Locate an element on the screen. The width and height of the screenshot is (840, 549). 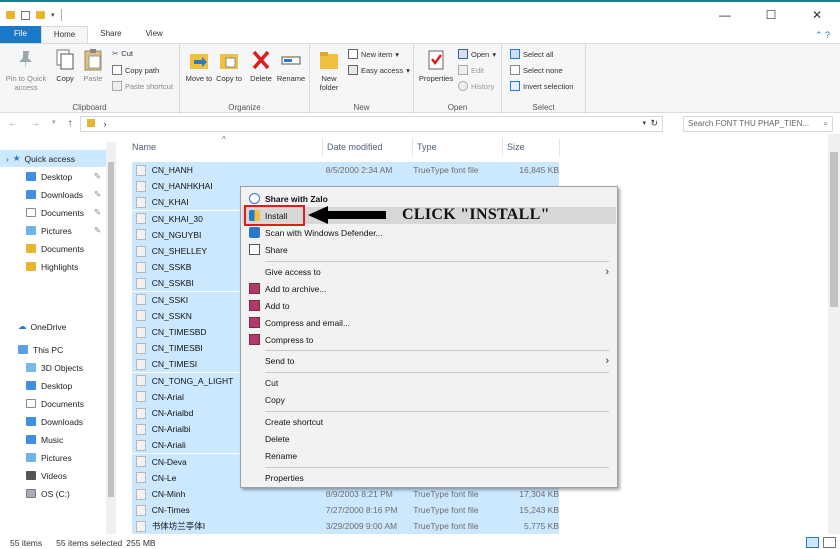
nav-qa-highlights: Highlights is located at coordinates (52, 266).